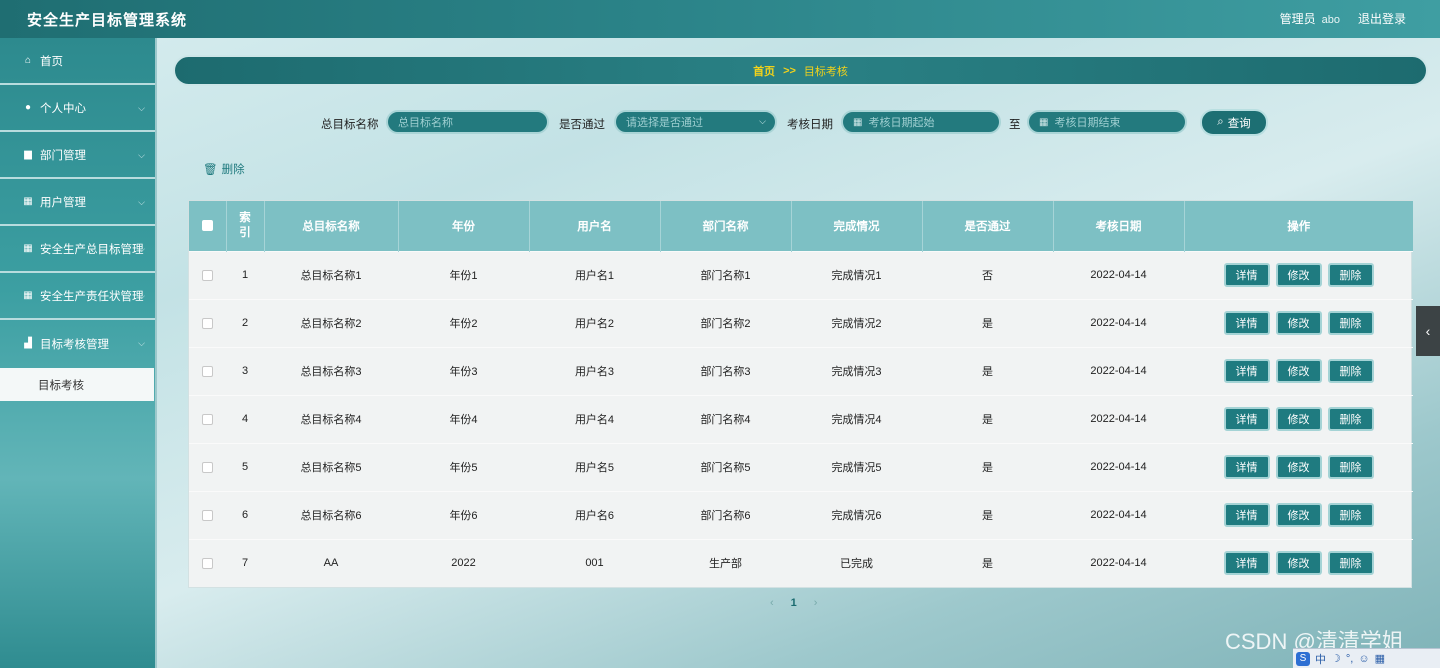 The height and width of the screenshot is (668, 1440). What do you see at coordinates (1118, 371) in the screenshot?
I see `row-date: 2022-04-14` at bounding box center [1118, 371].